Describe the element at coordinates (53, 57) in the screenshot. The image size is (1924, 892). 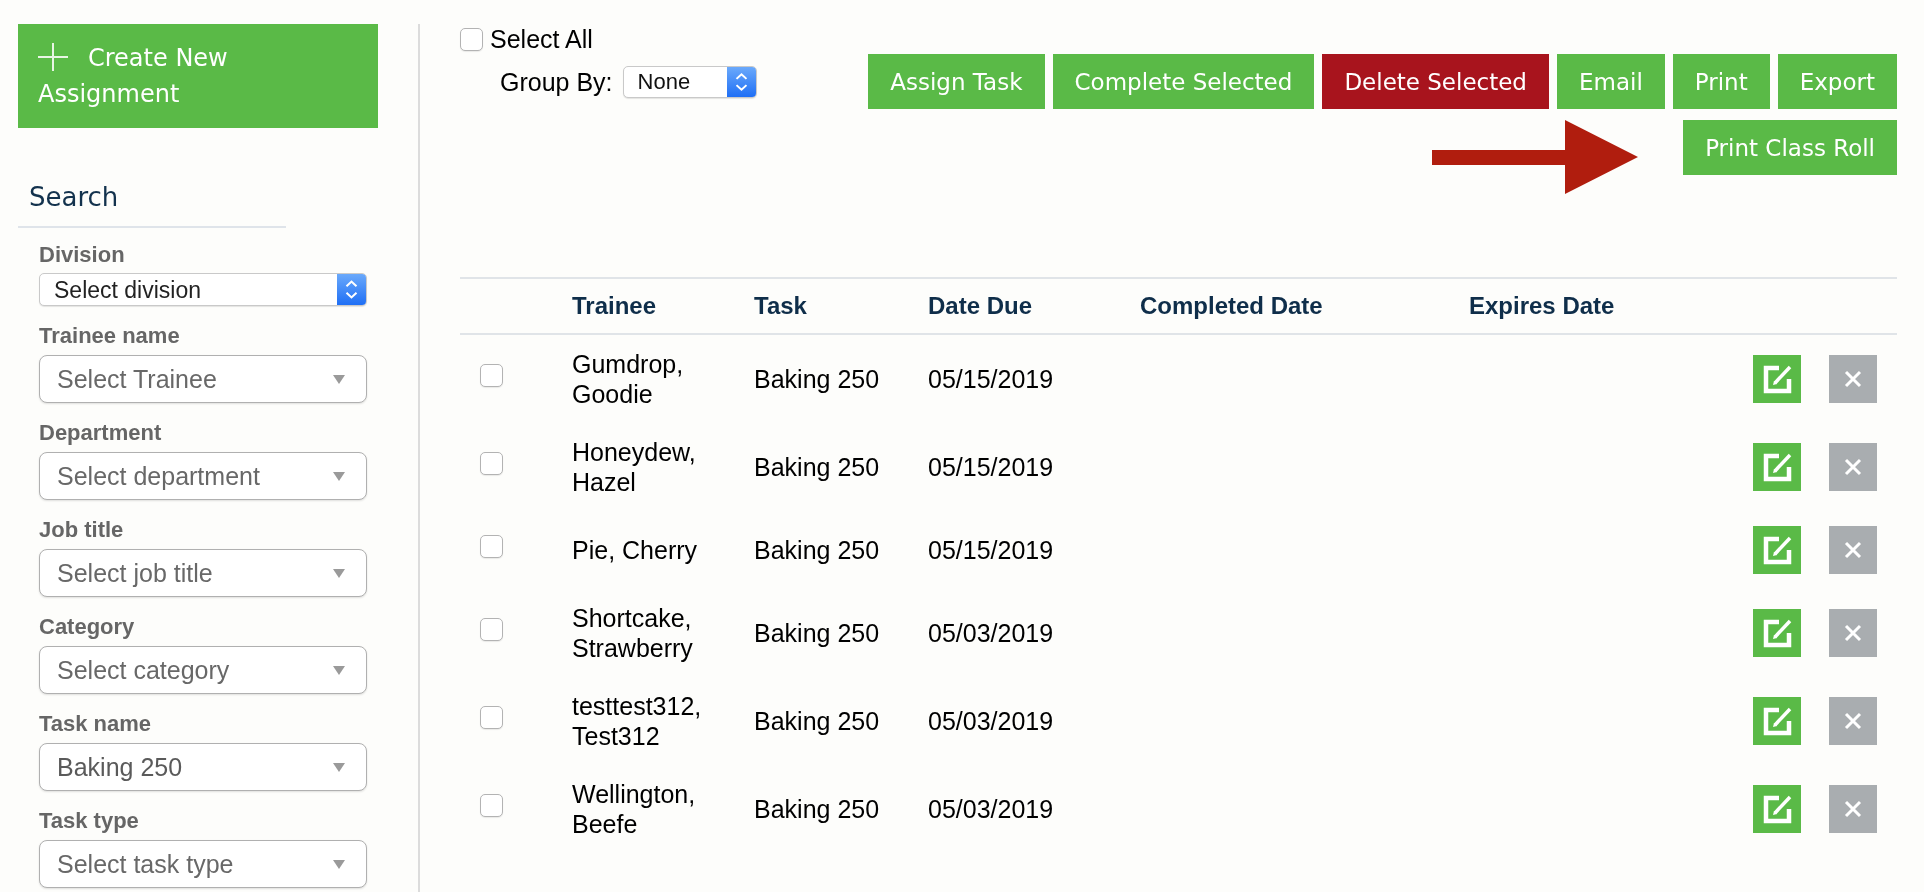
I see `plus-icon` at that location.